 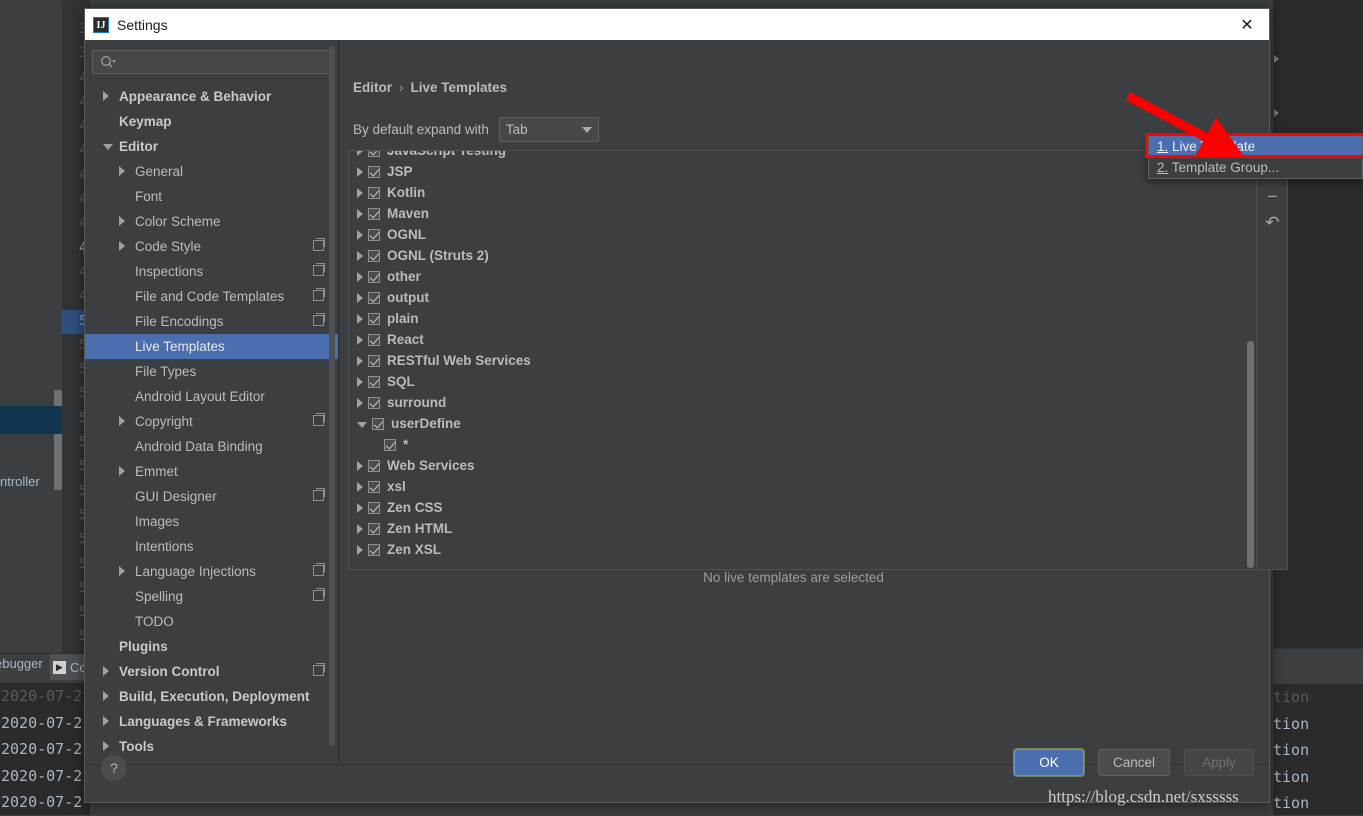 What do you see at coordinates (1247, 24) in the screenshot?
I see `close-icon: ✕` at bounding box center [1247, 24].